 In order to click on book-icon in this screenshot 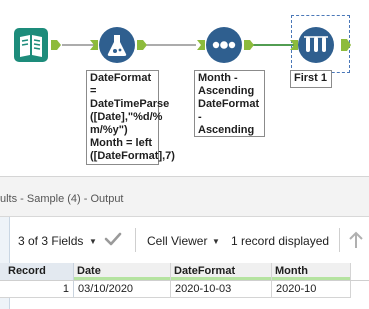, I will do `click(31, 45)`.